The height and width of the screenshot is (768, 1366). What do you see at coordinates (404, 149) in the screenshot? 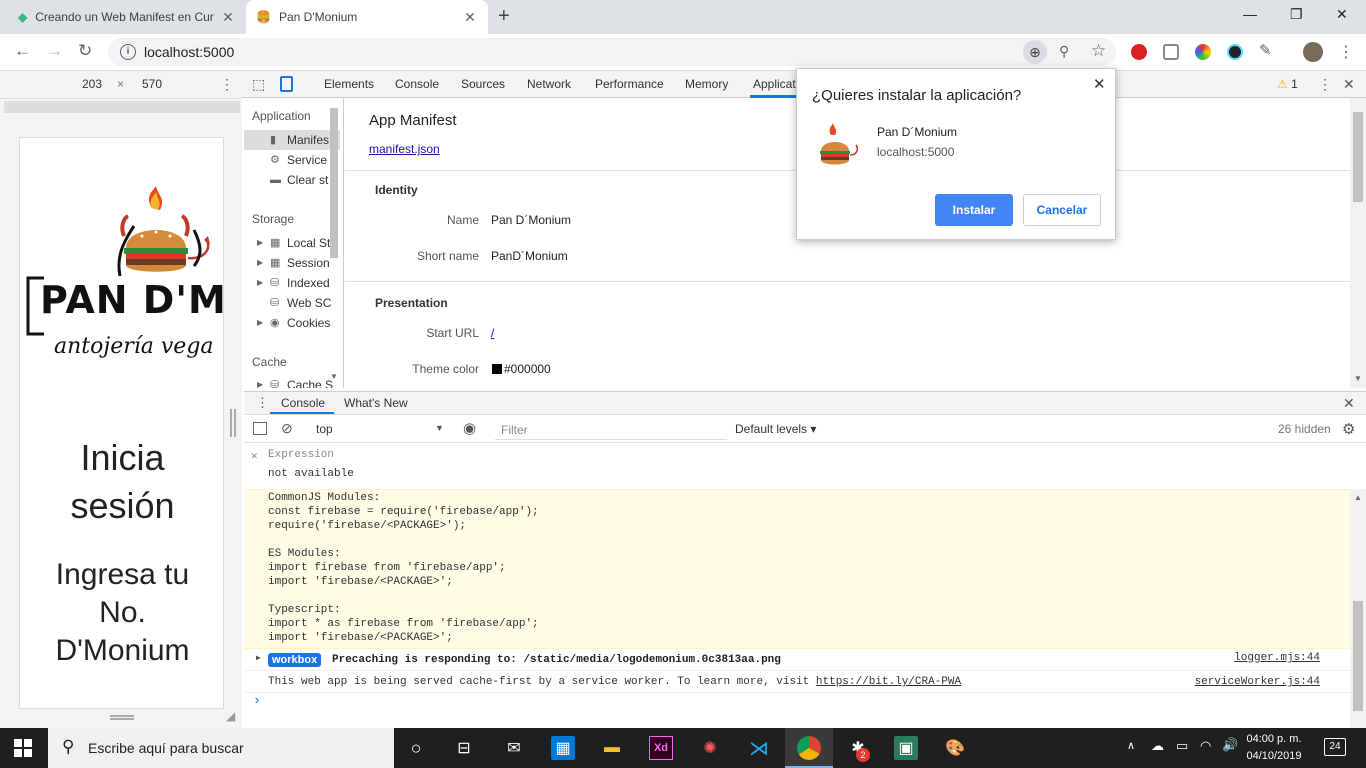
I see `manifest-link: manifest.json` at bounding box center [404, 149].